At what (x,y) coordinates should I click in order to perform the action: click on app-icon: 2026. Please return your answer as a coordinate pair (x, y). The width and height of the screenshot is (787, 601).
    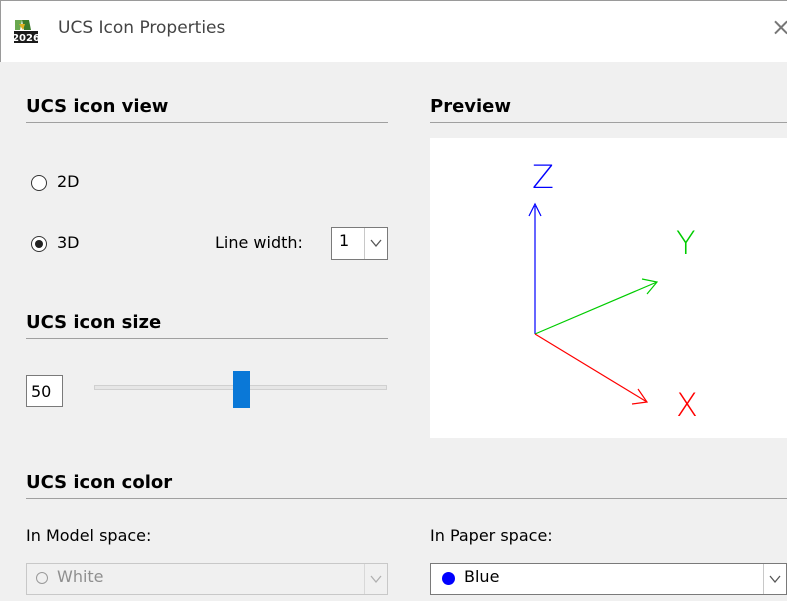
    Looking at the image, I should click on (26, 32).